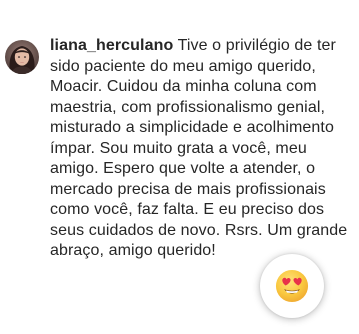 Image resolution: width=359 pixels, height=334 pixels. What do you see at coordinates (111, 45) in the screenshot?
I see `comment-username: liana_herculano` at bounding box center [111, 45].